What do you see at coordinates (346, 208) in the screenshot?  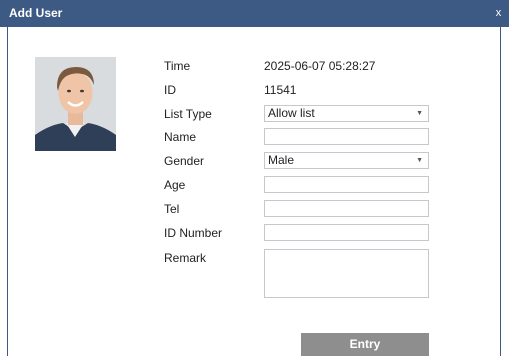 I see `tel-input` at bounding box center [346, 208].